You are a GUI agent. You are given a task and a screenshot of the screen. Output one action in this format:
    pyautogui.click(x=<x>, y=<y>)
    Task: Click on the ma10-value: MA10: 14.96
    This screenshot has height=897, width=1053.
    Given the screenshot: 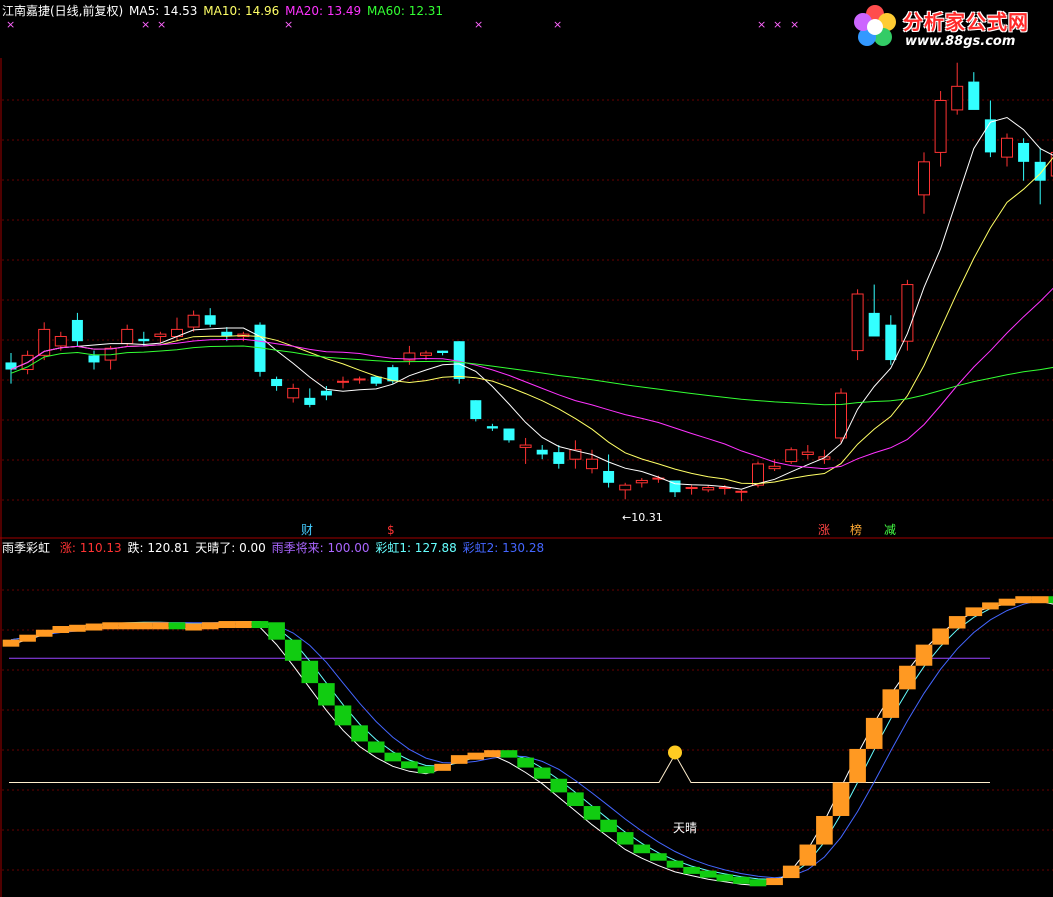 What is the action you would take?
    pyautogui.click(x=241, y=11)
    